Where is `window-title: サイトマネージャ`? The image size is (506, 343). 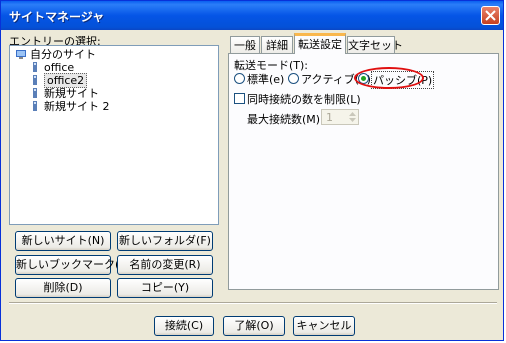
window-title: サイトマネージャ is located at coordinates (57, 17).